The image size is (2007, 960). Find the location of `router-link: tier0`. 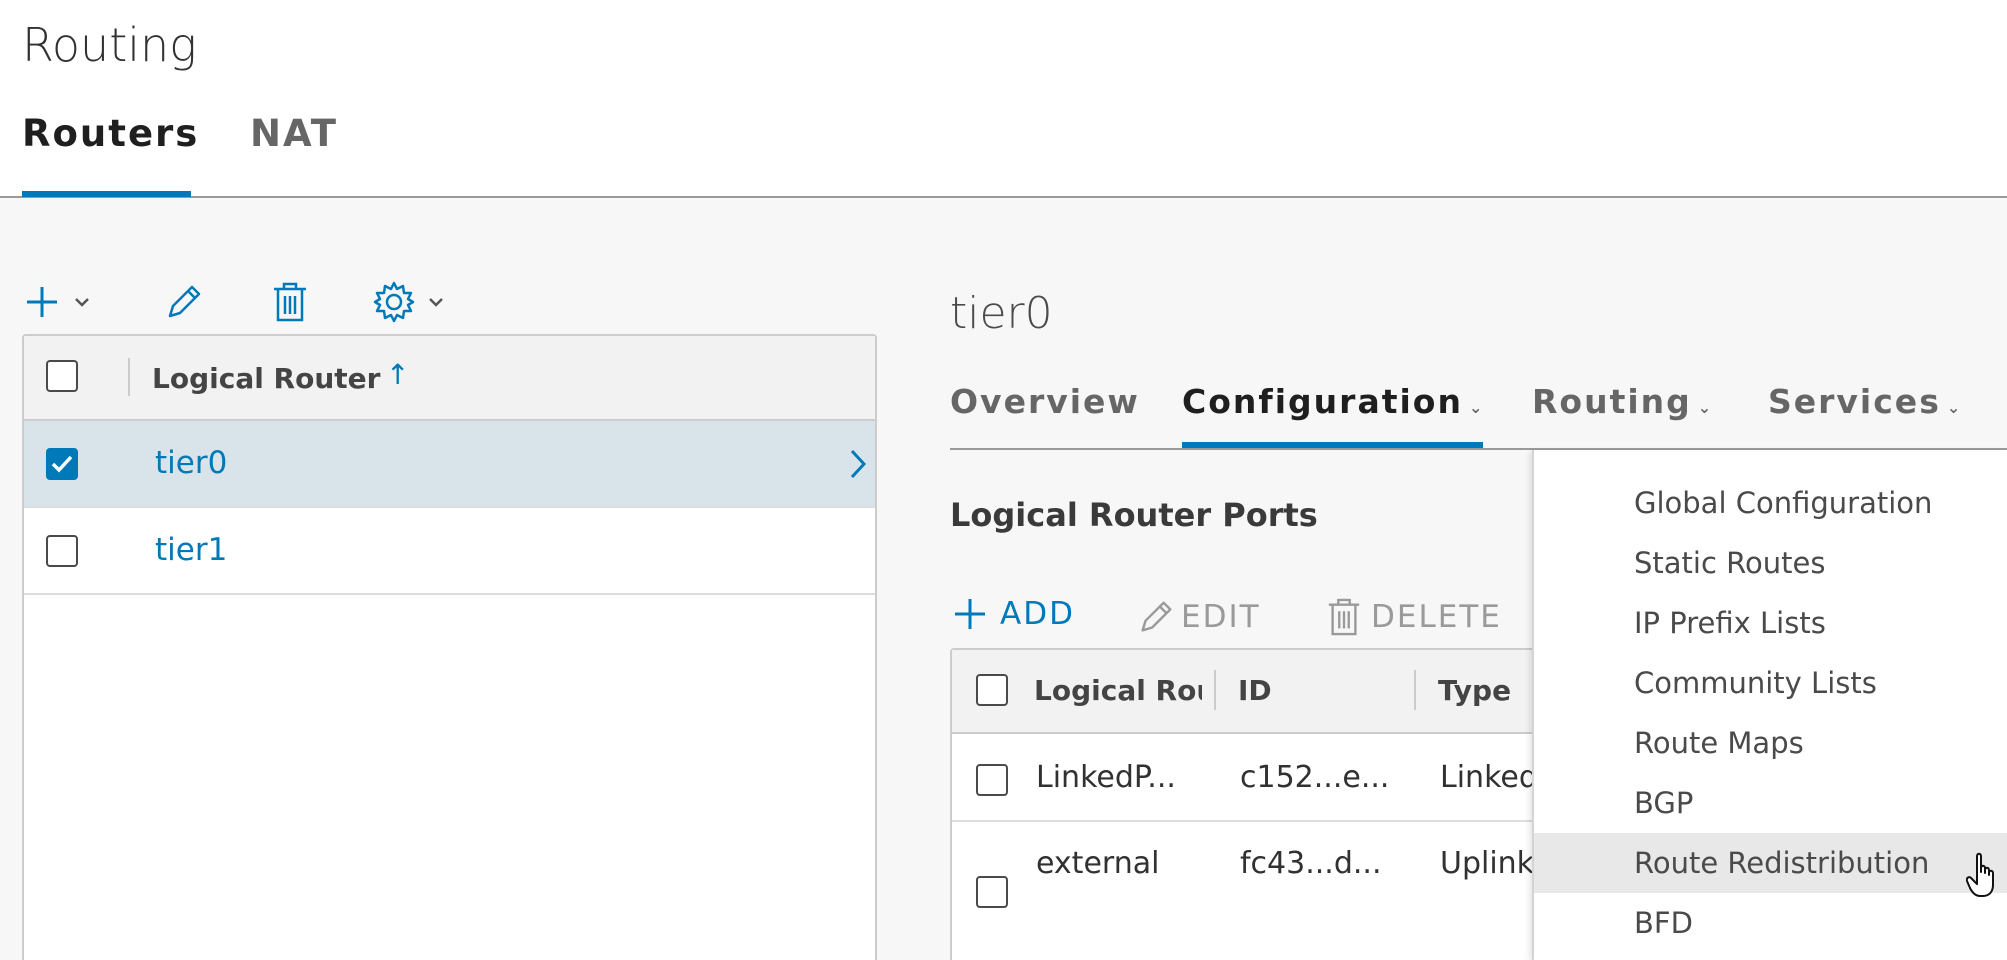

router-link: tier0 is located at coordinates (191, 463).